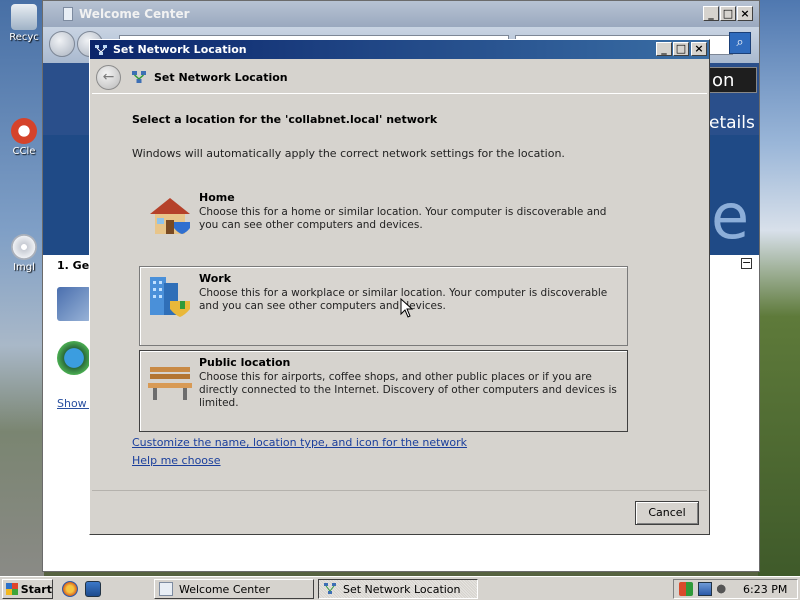  Describe the element at coordinates (74, 304) in the screenshot. I see `computer-icon` at that location.